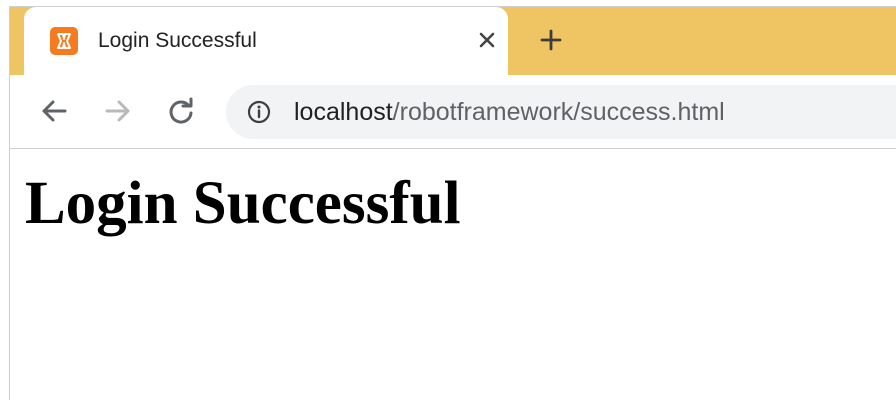 The height and width of the screenshot is (400, 896). I want to click on url-text: localhost/robotframework/success.html, so click(509, 112).